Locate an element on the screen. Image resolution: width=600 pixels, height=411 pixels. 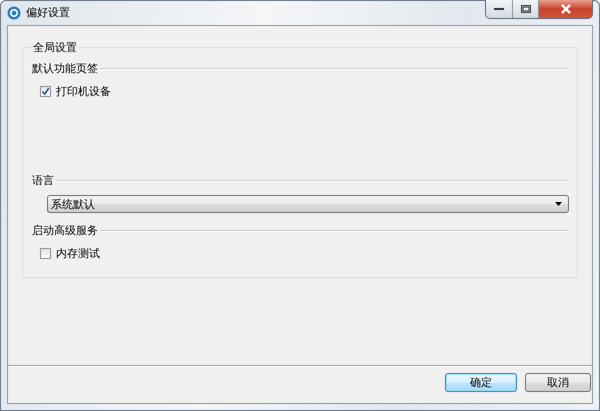
maximize-button is located at coordinates (525, 9).